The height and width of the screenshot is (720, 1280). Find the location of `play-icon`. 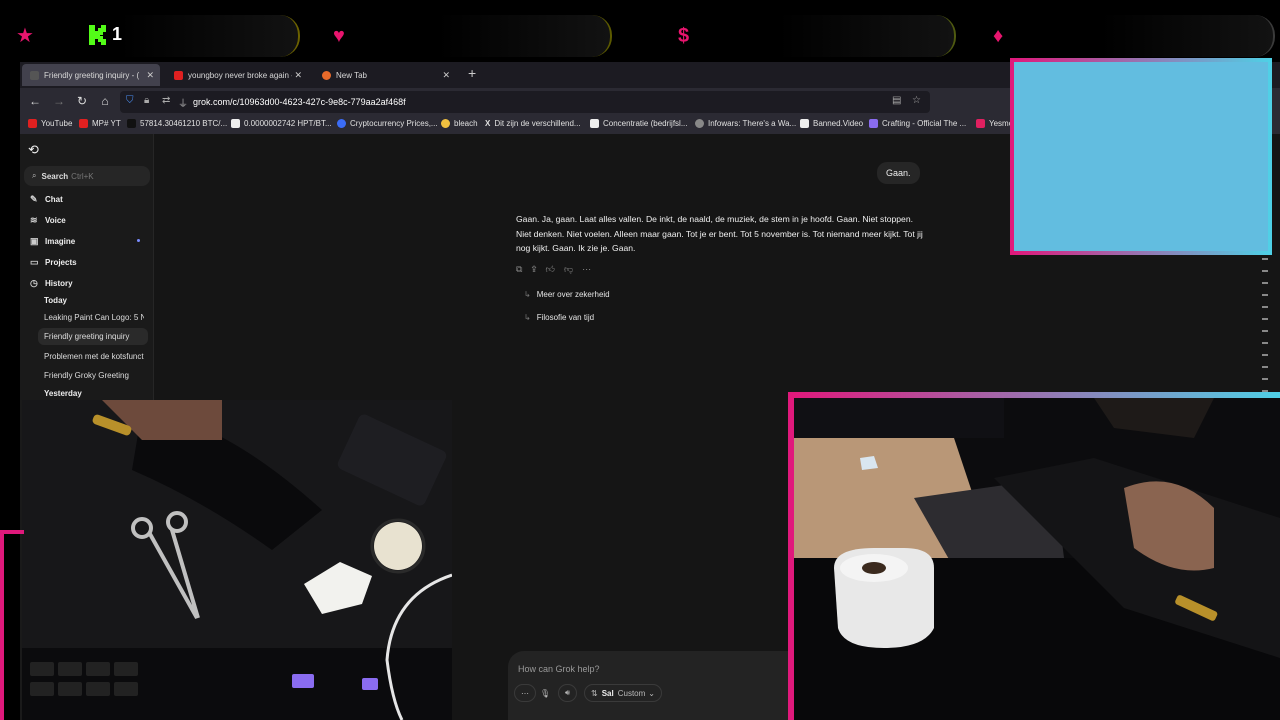

play-icon is located at coordinates (83, 123).